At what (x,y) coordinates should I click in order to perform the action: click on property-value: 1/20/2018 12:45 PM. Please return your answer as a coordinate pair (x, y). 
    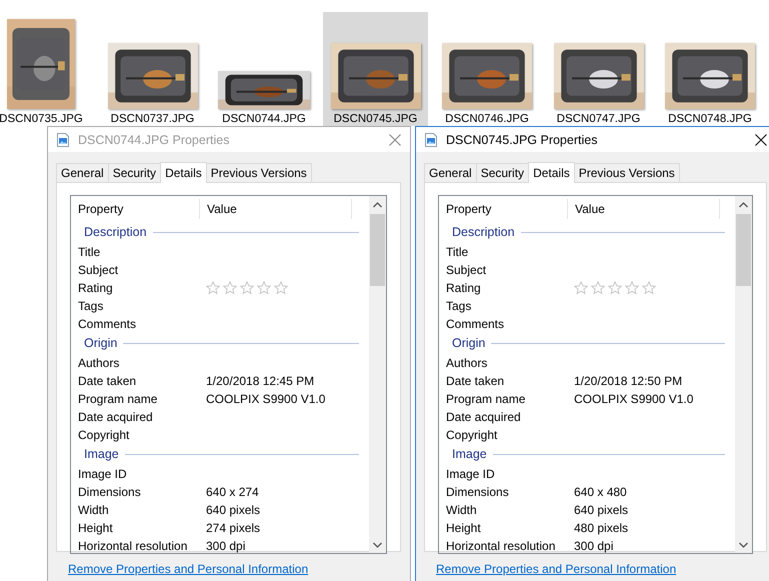
    Looking at the image, I should click on (260, 381).